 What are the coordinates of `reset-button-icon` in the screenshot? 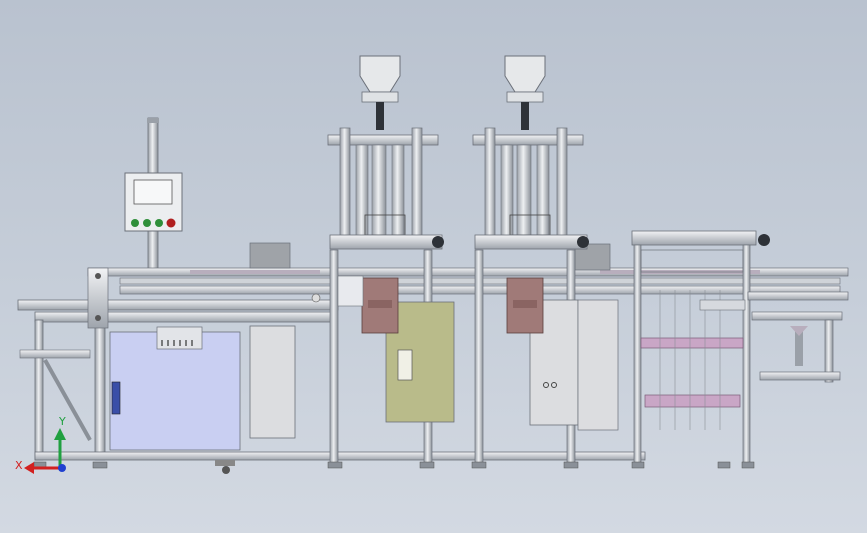 It's located at (159, 223).